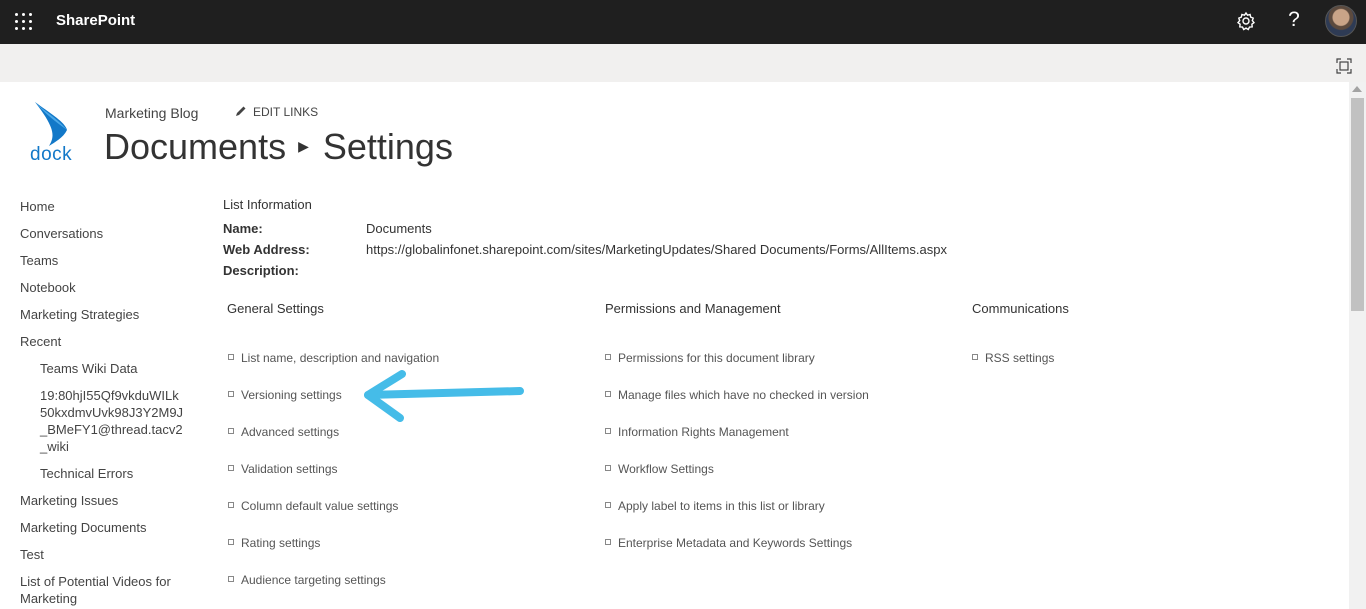 The height and width of the screenshot is (609, 1366). What do you see at coordinates (1246, 21) in the screenshot?
I see `settings-gear-icon` at bounding box center [1246, 21].